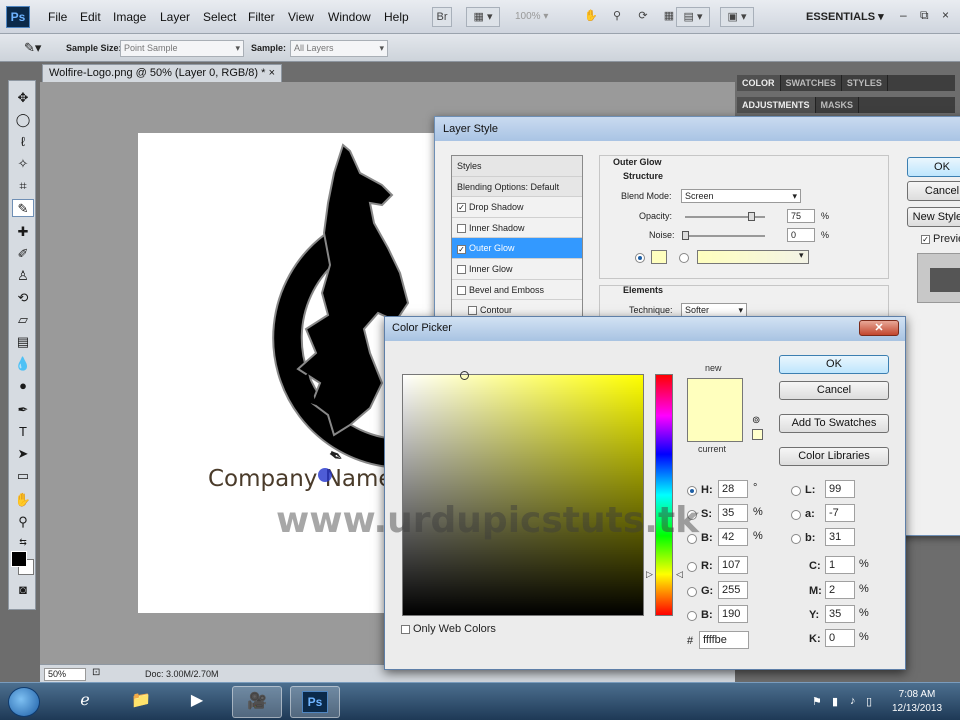 This screenshot has width=960, height=720. What do you see at coordinates (840, 590) in the screenshot?
I see `magenta-input: 2` at bounding box center [840, 590].